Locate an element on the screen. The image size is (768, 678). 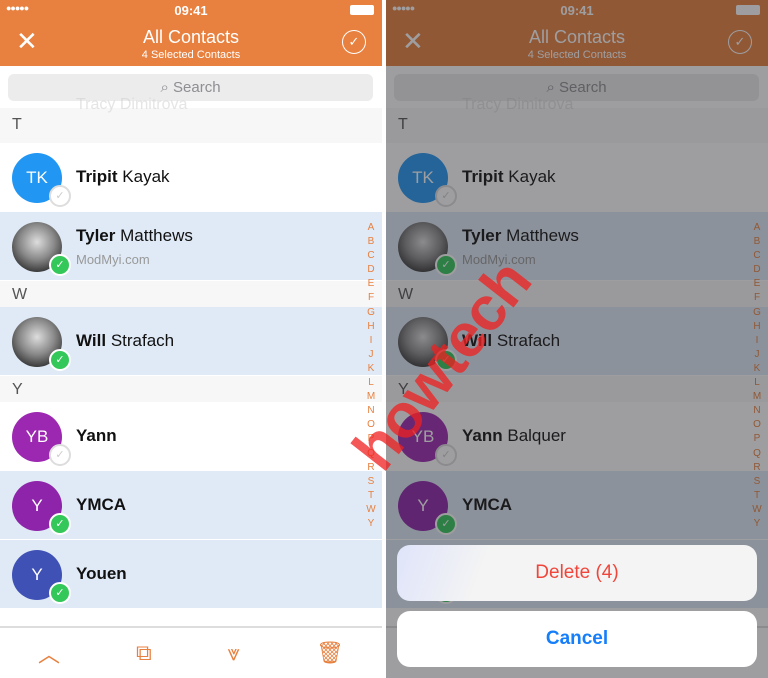
contact-subtitle: ModMyi.com is located at coordinates (113, 259).